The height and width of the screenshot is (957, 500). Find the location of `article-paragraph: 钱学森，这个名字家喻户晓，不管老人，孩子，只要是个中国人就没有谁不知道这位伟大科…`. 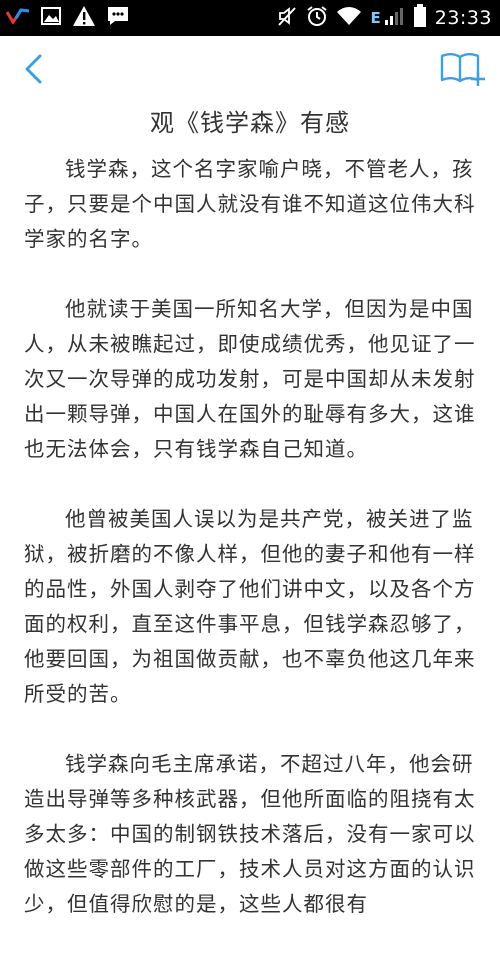

article-paragraph: 钱学森，这个名字家喻户晓，不管老人，孩子，只要是个中国人就没有谁不知道这位伟大科… is located at coordinates (250, 204).